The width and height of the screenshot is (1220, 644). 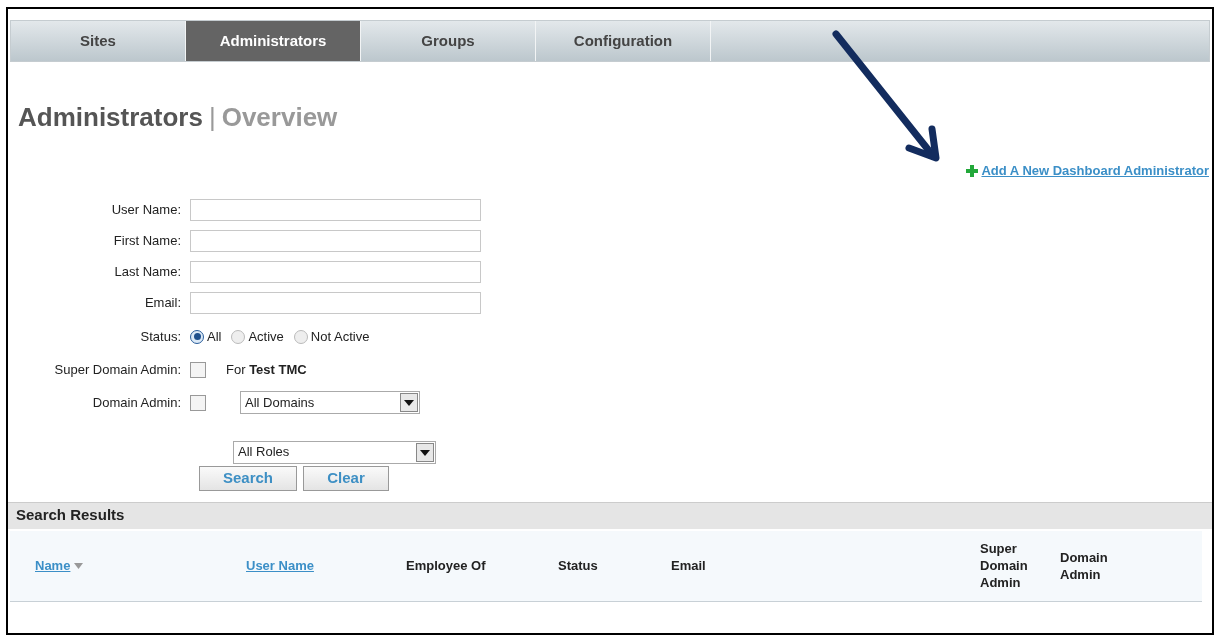 I want to click on sort-caret-icon, so click(x=79, y=565).